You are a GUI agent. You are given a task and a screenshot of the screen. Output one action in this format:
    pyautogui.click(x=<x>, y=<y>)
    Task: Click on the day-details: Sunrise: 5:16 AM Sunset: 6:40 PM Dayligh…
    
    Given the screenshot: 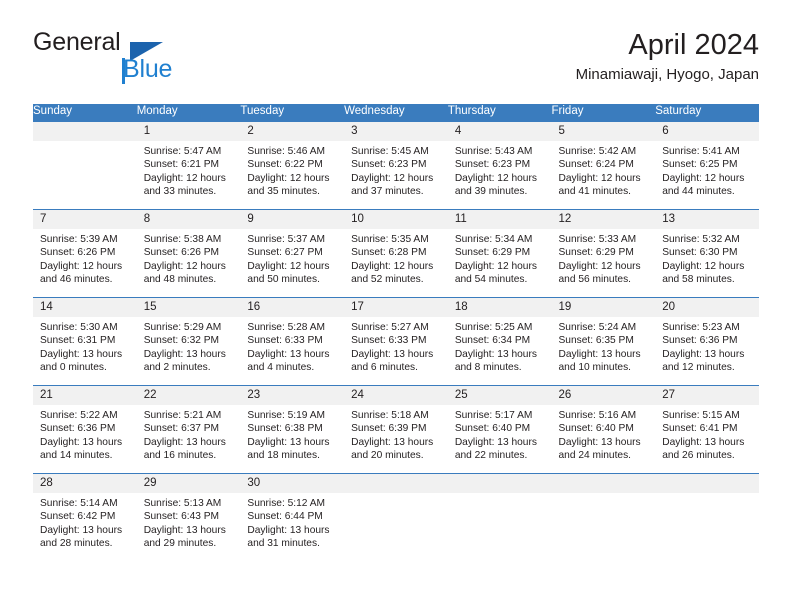 What is the action you would take?
    pyautogui.click(x=599, y=435)
    